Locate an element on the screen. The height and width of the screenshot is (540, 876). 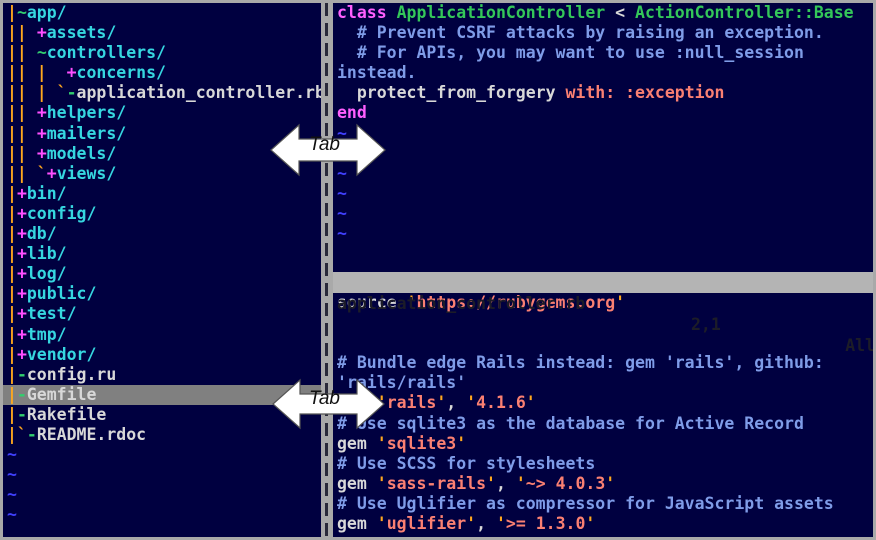
split-dash-line is located at coordinates (326, 270).